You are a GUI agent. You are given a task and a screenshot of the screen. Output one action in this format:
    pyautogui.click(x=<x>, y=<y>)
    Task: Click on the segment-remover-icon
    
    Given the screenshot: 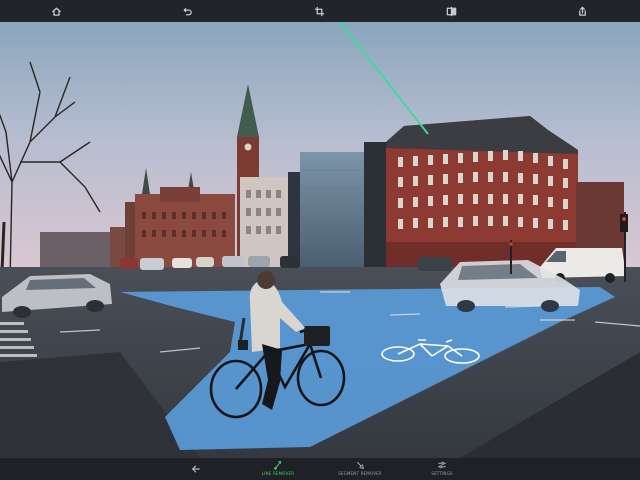 What is the action you would take?
    pyautogui.click(x=360, y=465)
    